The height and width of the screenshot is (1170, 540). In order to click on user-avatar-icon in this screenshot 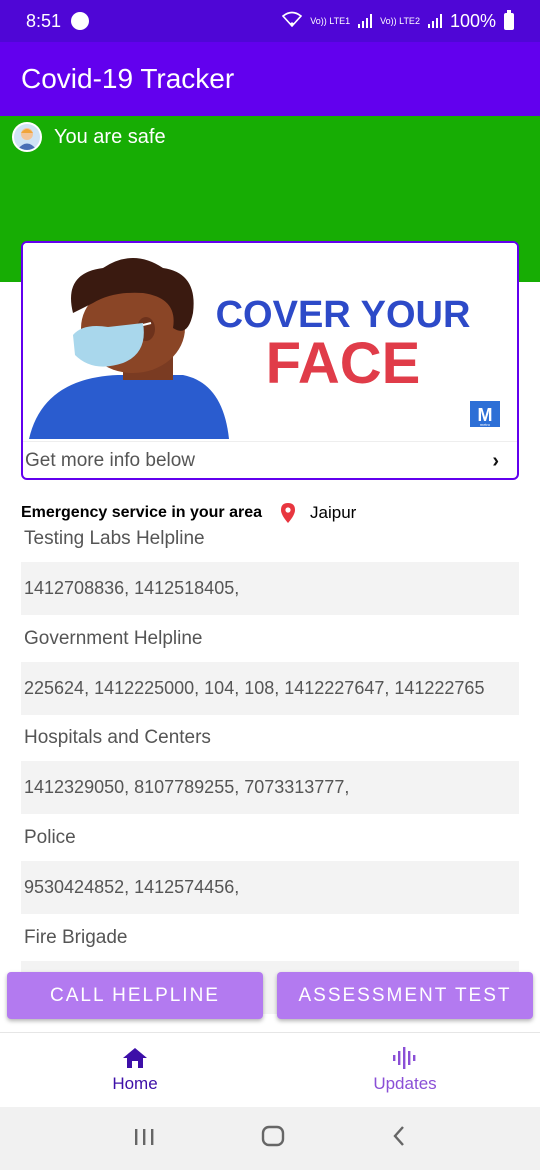, I will do `click(27, 137)`.